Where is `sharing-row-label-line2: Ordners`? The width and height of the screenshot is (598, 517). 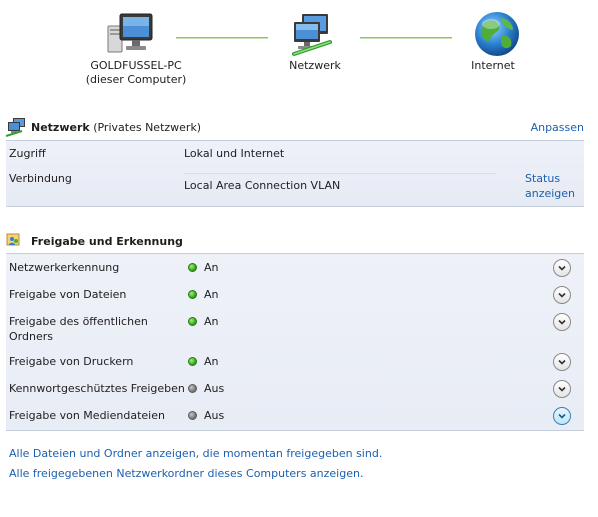
sharing-row-label-line2: Ordners is located at coordinates (31, 336).